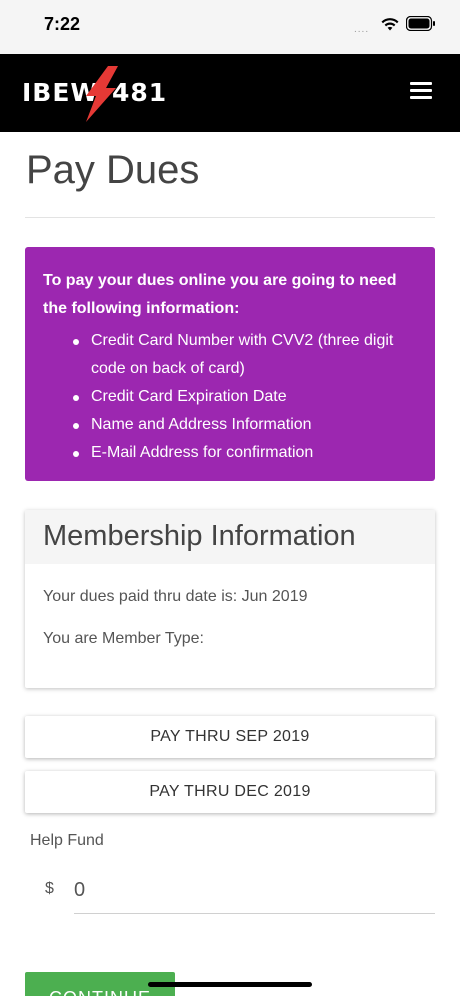 Image resolution: width=460 pixels, height=996 pixels. What do you see at coordinates (67, 840) in the screenshot?
I see `help-fund-label: Help Fund` at bounding box center [67, 840].